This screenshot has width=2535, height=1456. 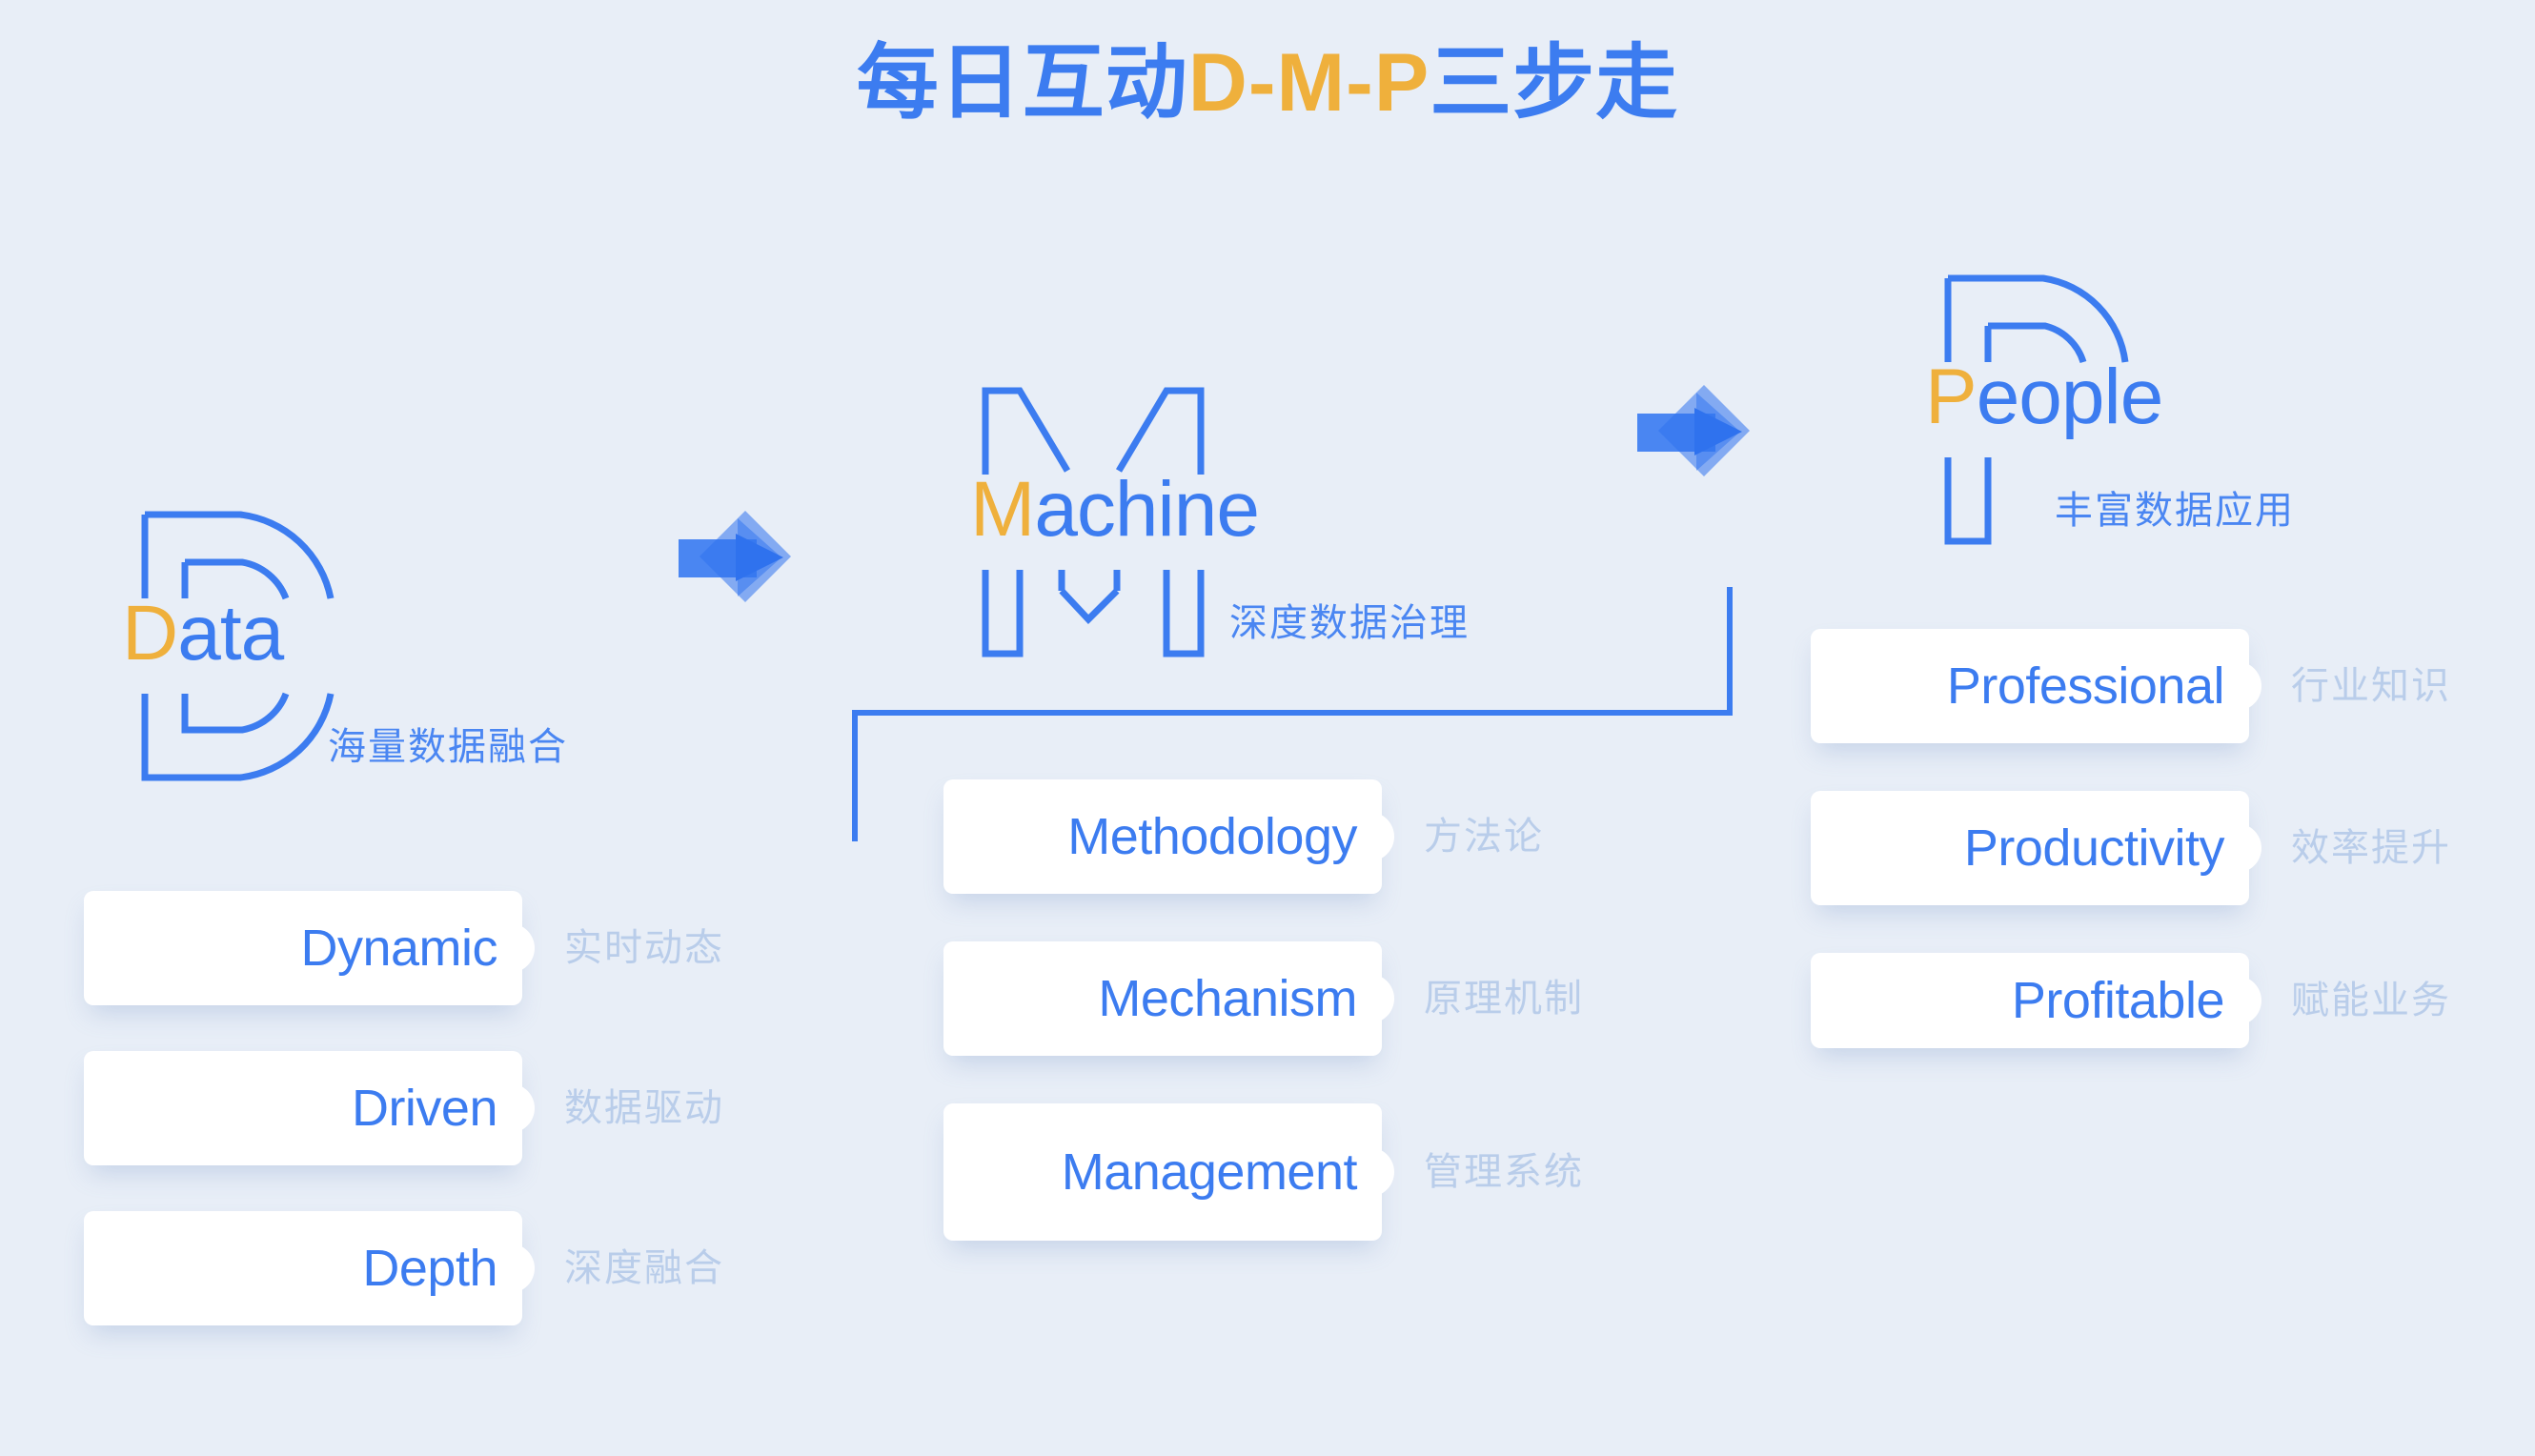 What do you see at coordinates (231, 633) in the screenshot?
I see `stage-data-word-rest: ata` at bounding box center [231, 633].